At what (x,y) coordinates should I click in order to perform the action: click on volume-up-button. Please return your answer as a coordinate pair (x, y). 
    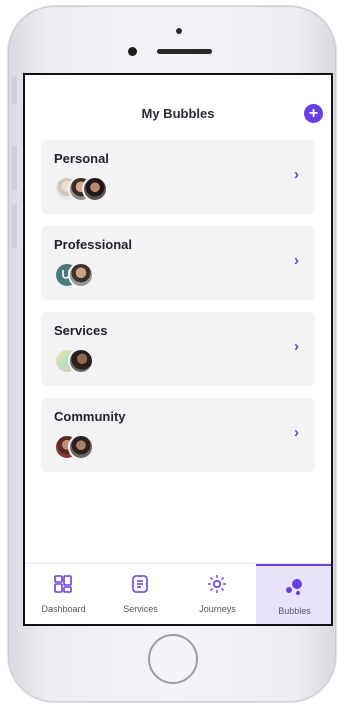
    Looking at the image, I should click on (14, 168).